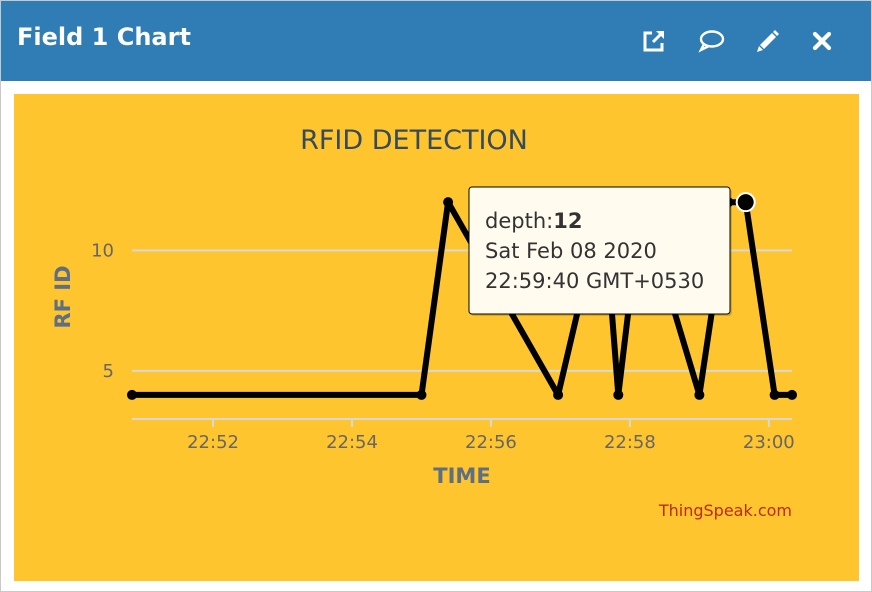  What do you see at coordinates (594, 281) in the screenshot?
I see `tooltip-time: 22:59:40 GMT+0530` at bounding box center [594, 281].